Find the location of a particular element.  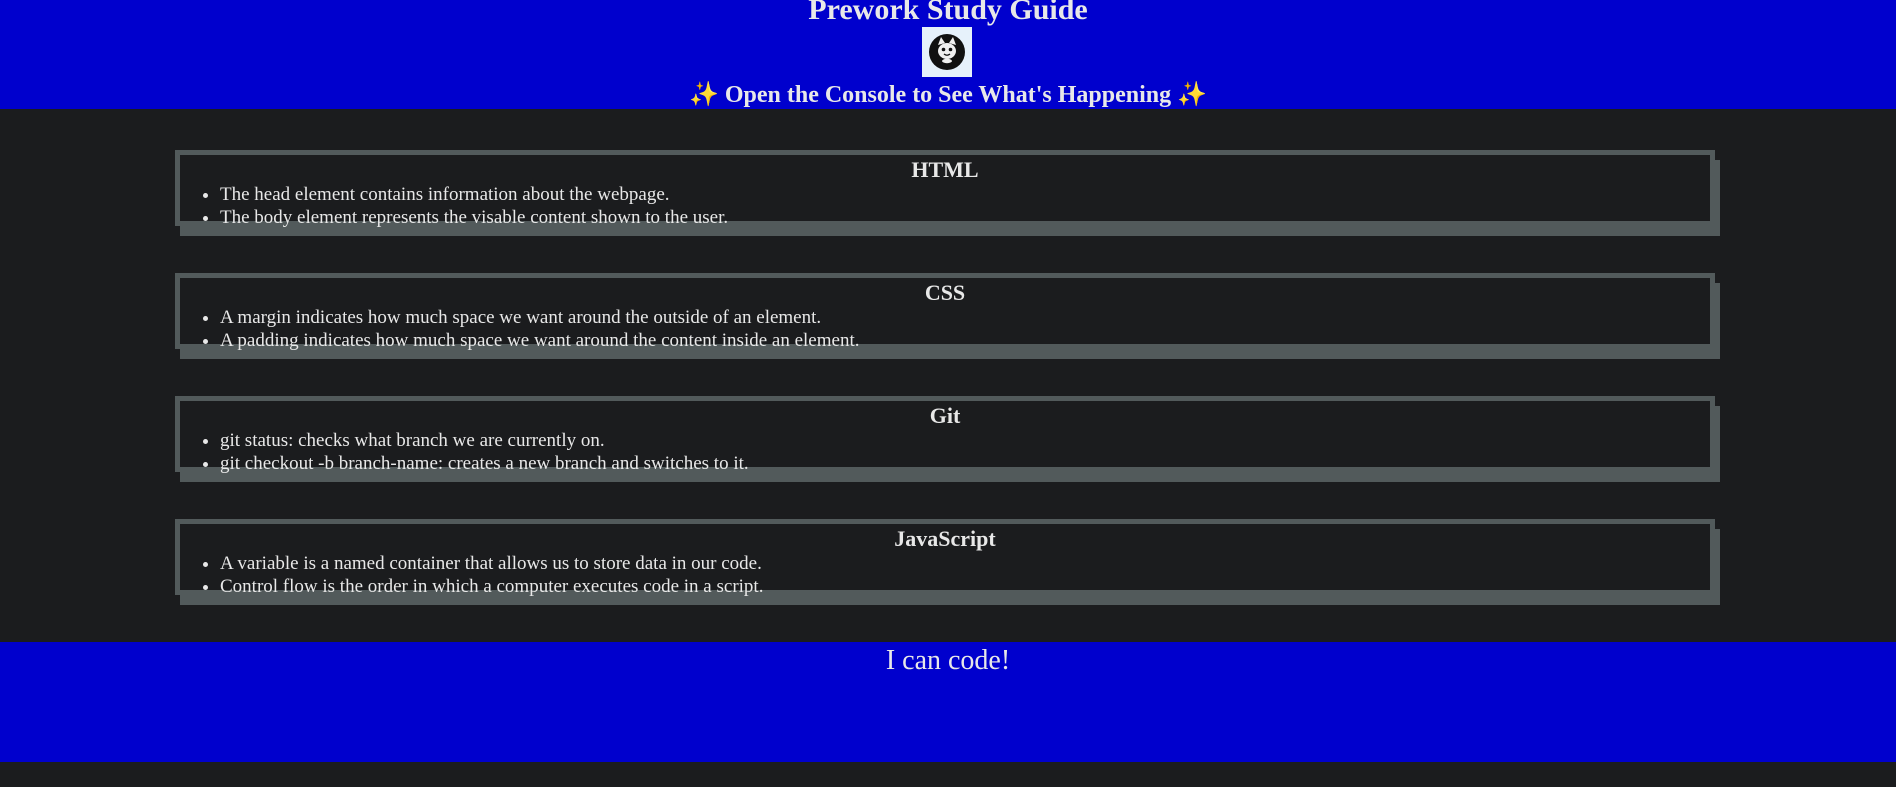

subtitle-text: Open the Console to See What's Happening is located at coordinates (948, 95).